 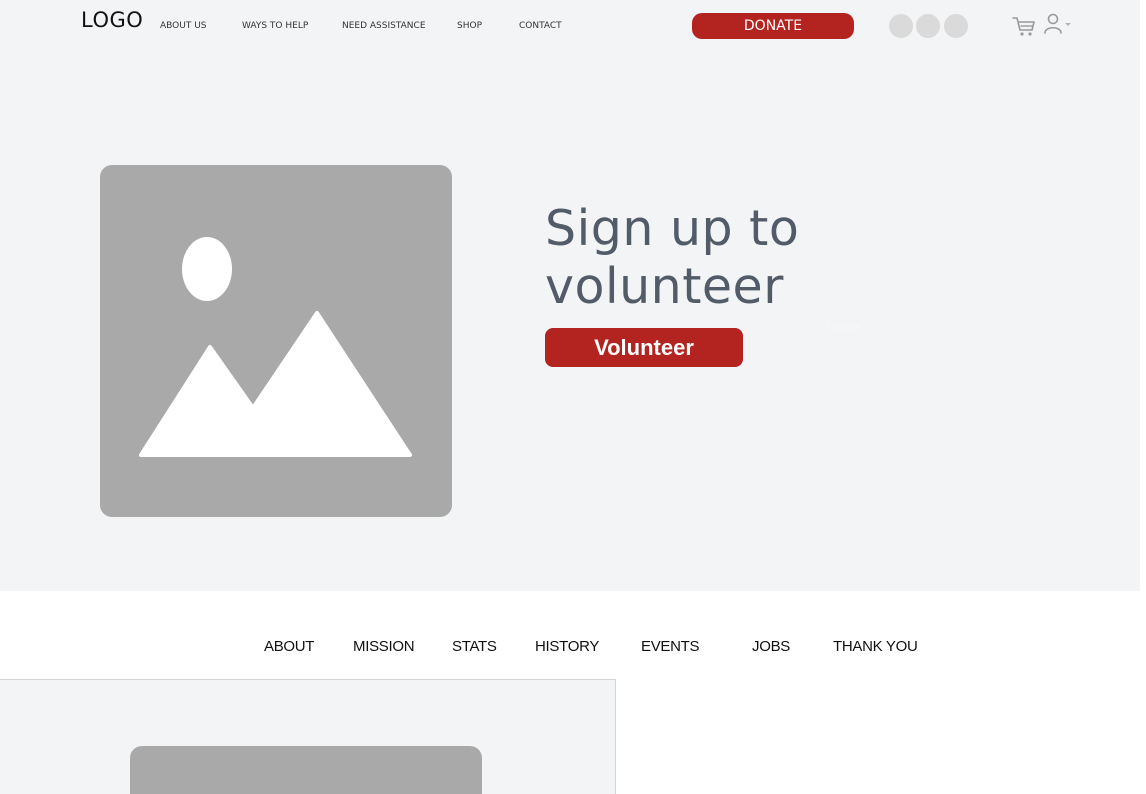 I want to click on hero-title-line-1: Sign up to, so click(x=672, y=228).